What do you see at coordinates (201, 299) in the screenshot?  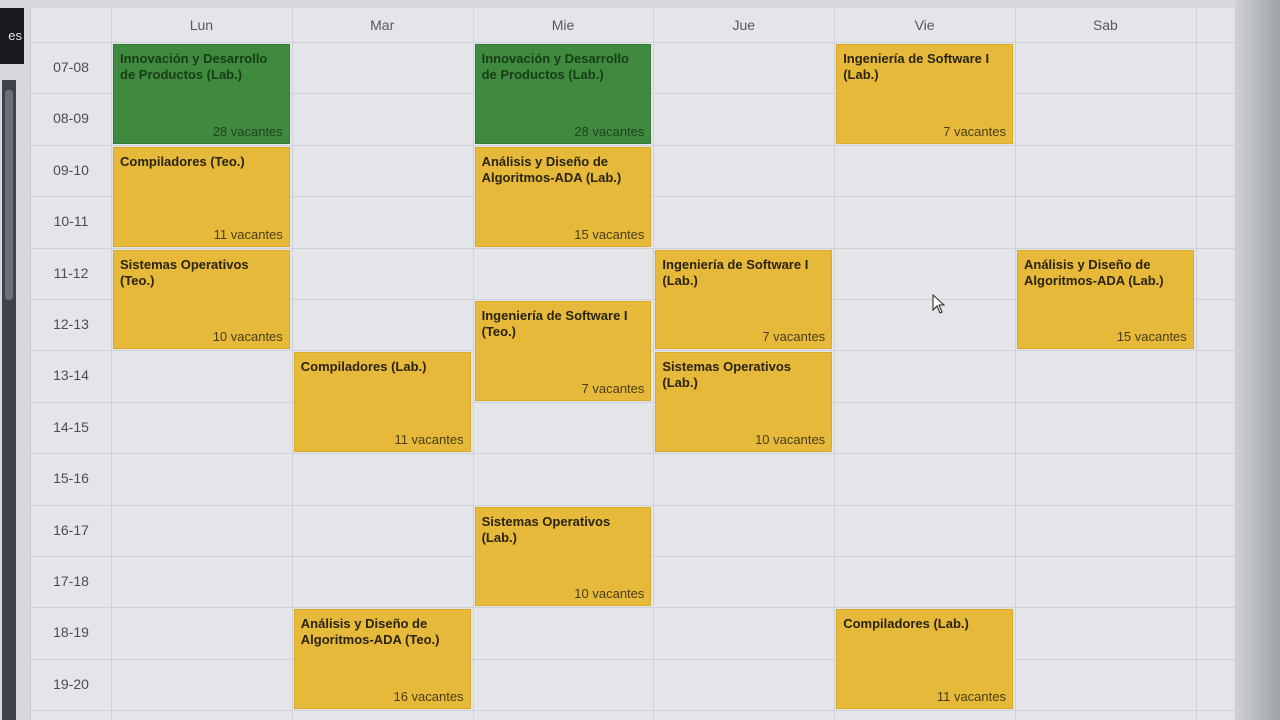 I see `course-block: Sistemas Operativos (Teo.) 10 vacantes` at bounding box center [201, 299].